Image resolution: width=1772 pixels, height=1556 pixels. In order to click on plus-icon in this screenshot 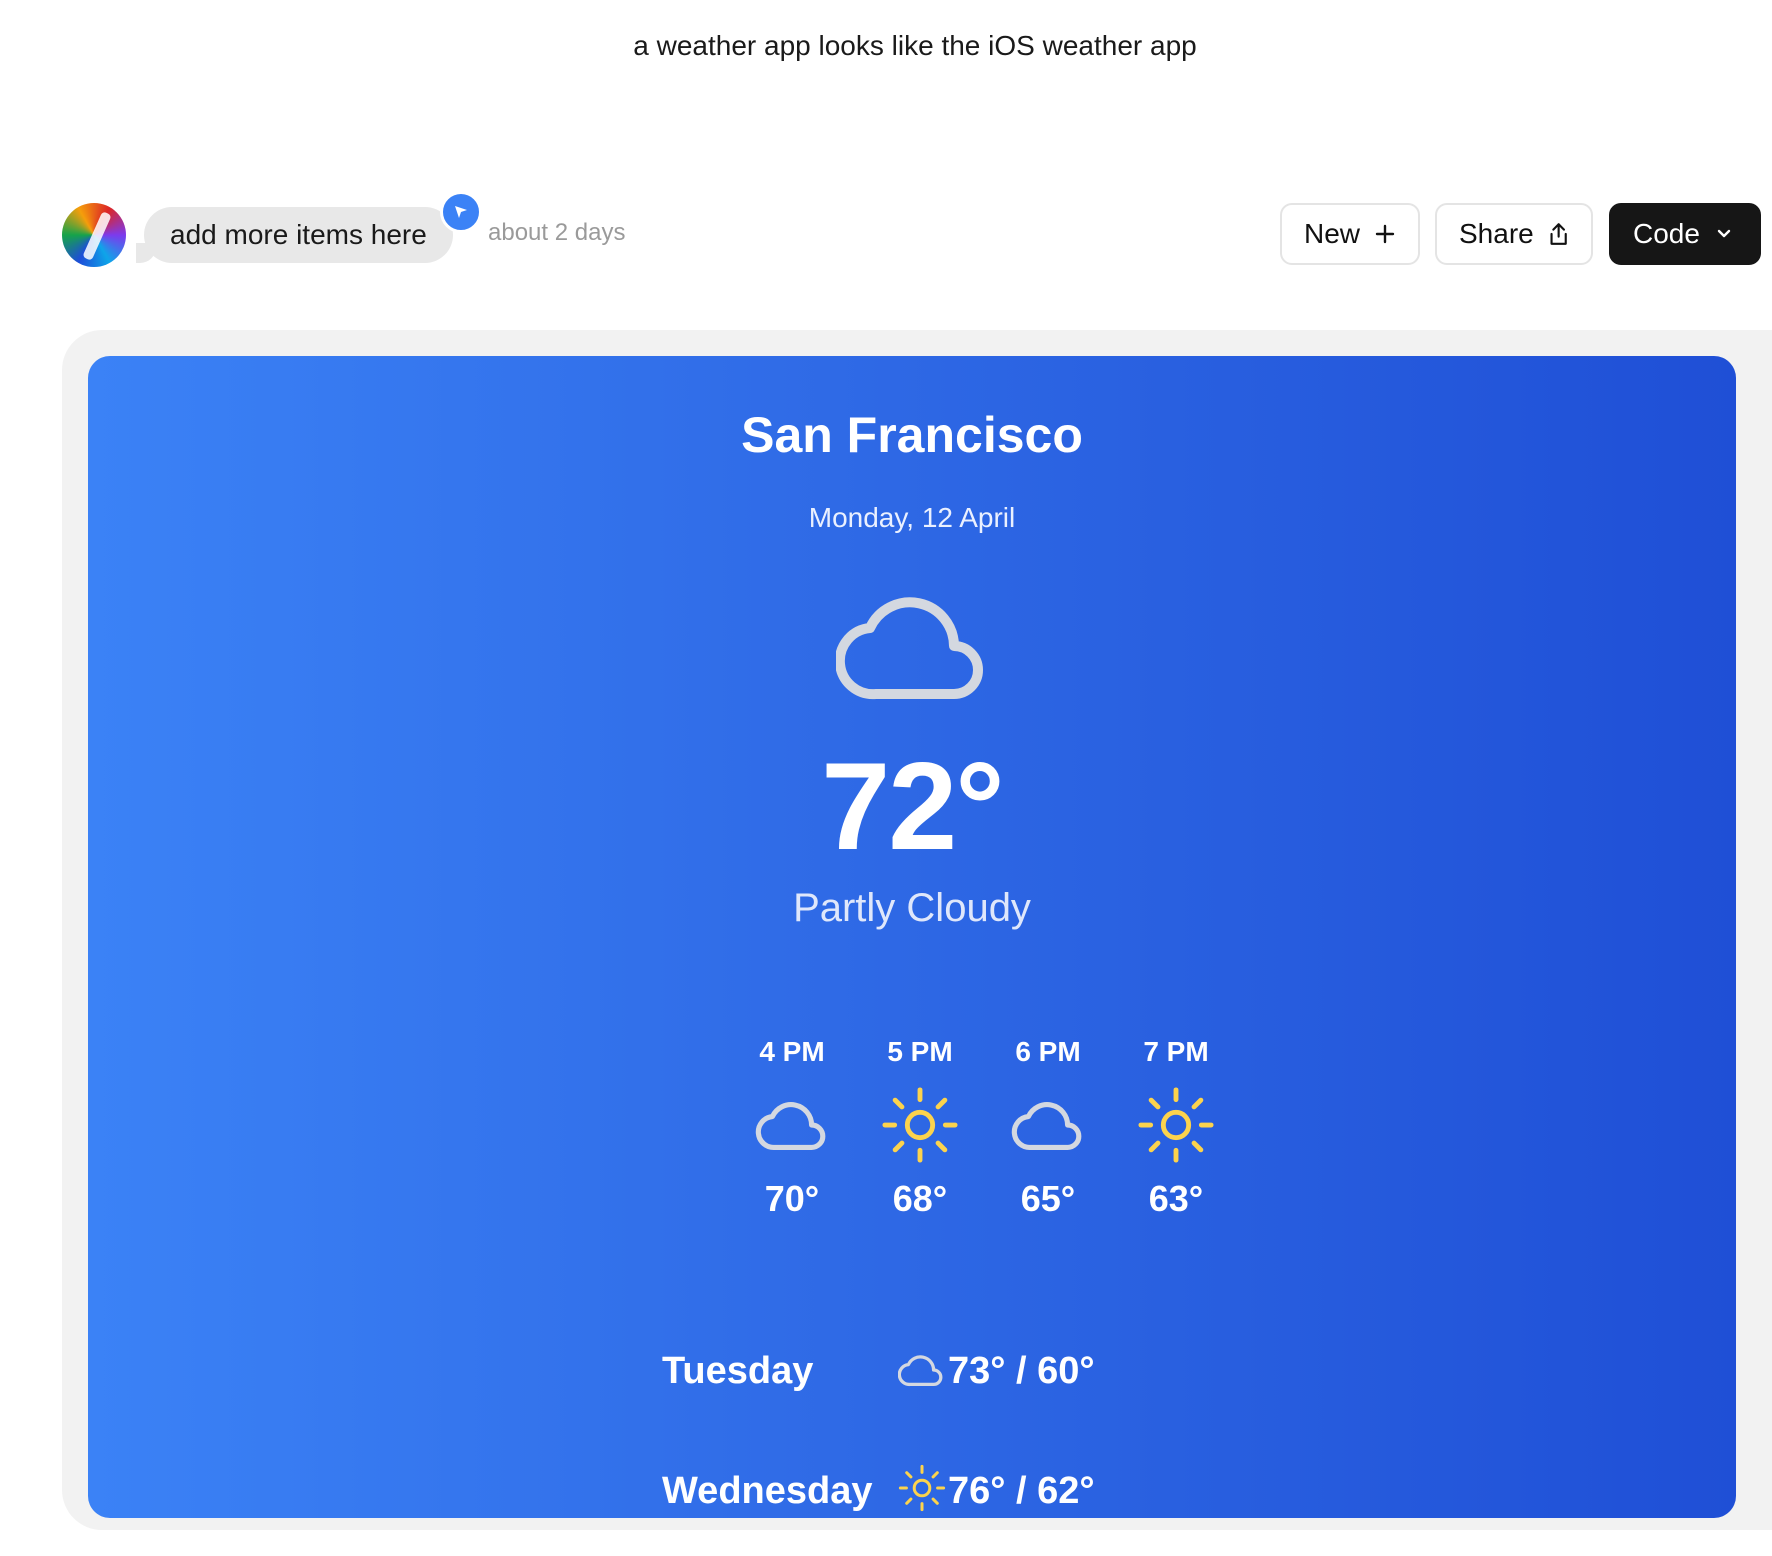, I will do `click(1385, 234)`.